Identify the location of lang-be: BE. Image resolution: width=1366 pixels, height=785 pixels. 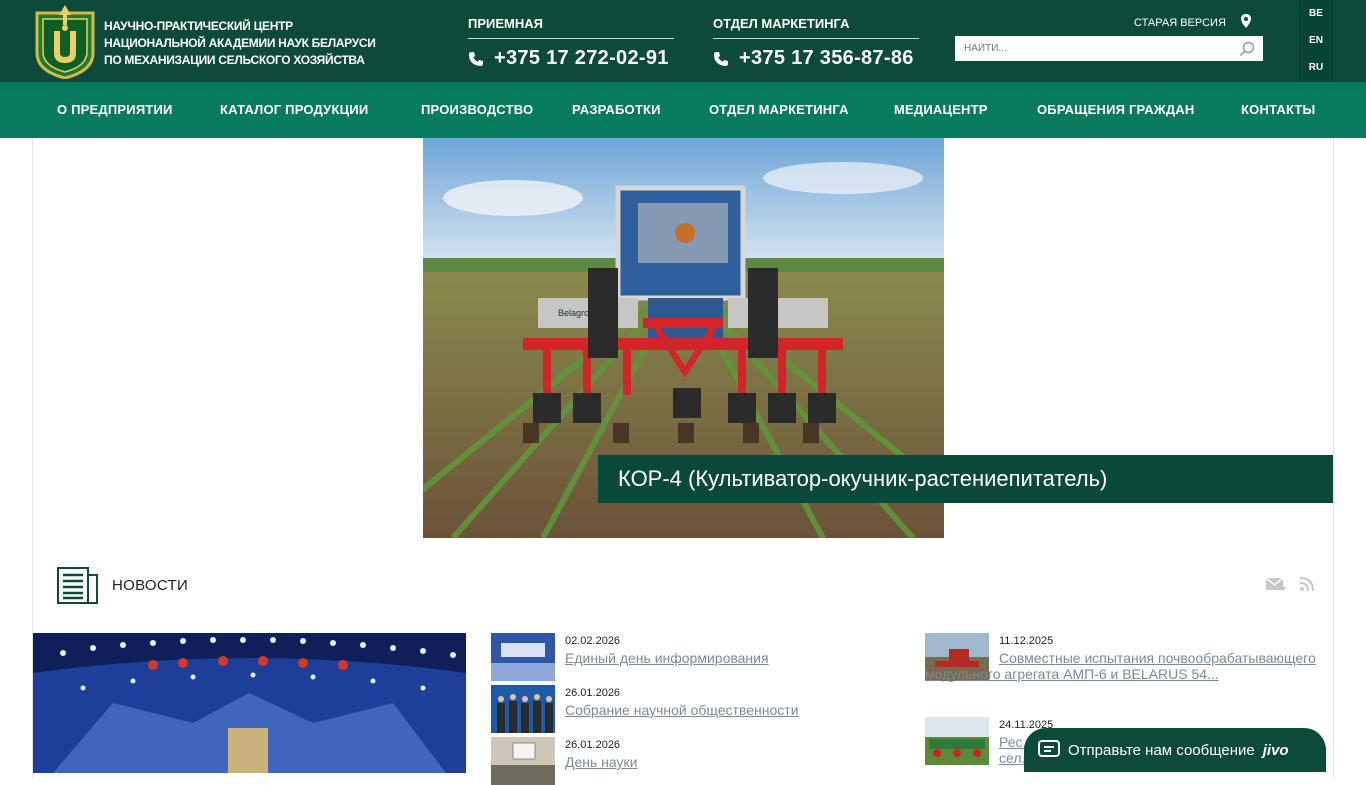
(1316, 13).